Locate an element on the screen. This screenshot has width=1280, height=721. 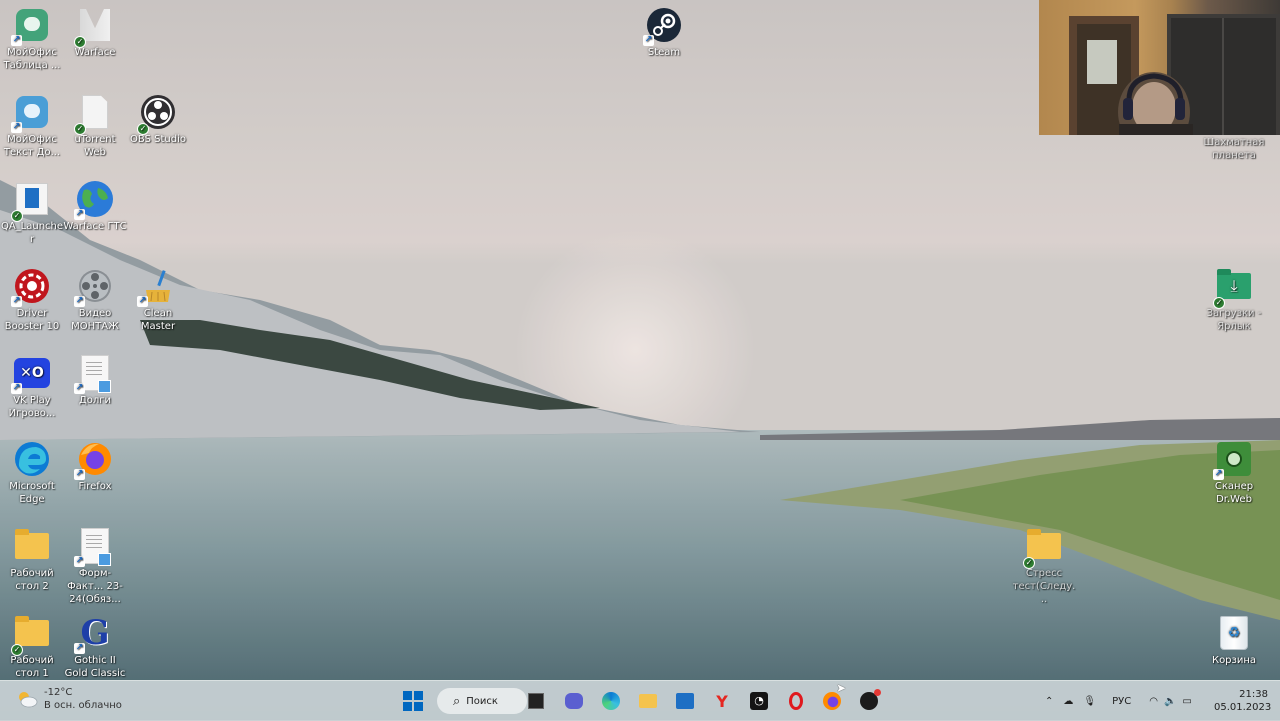
desktop-icon-desktop2: Рабочий стол 2 is located at coordinates (32, 560).